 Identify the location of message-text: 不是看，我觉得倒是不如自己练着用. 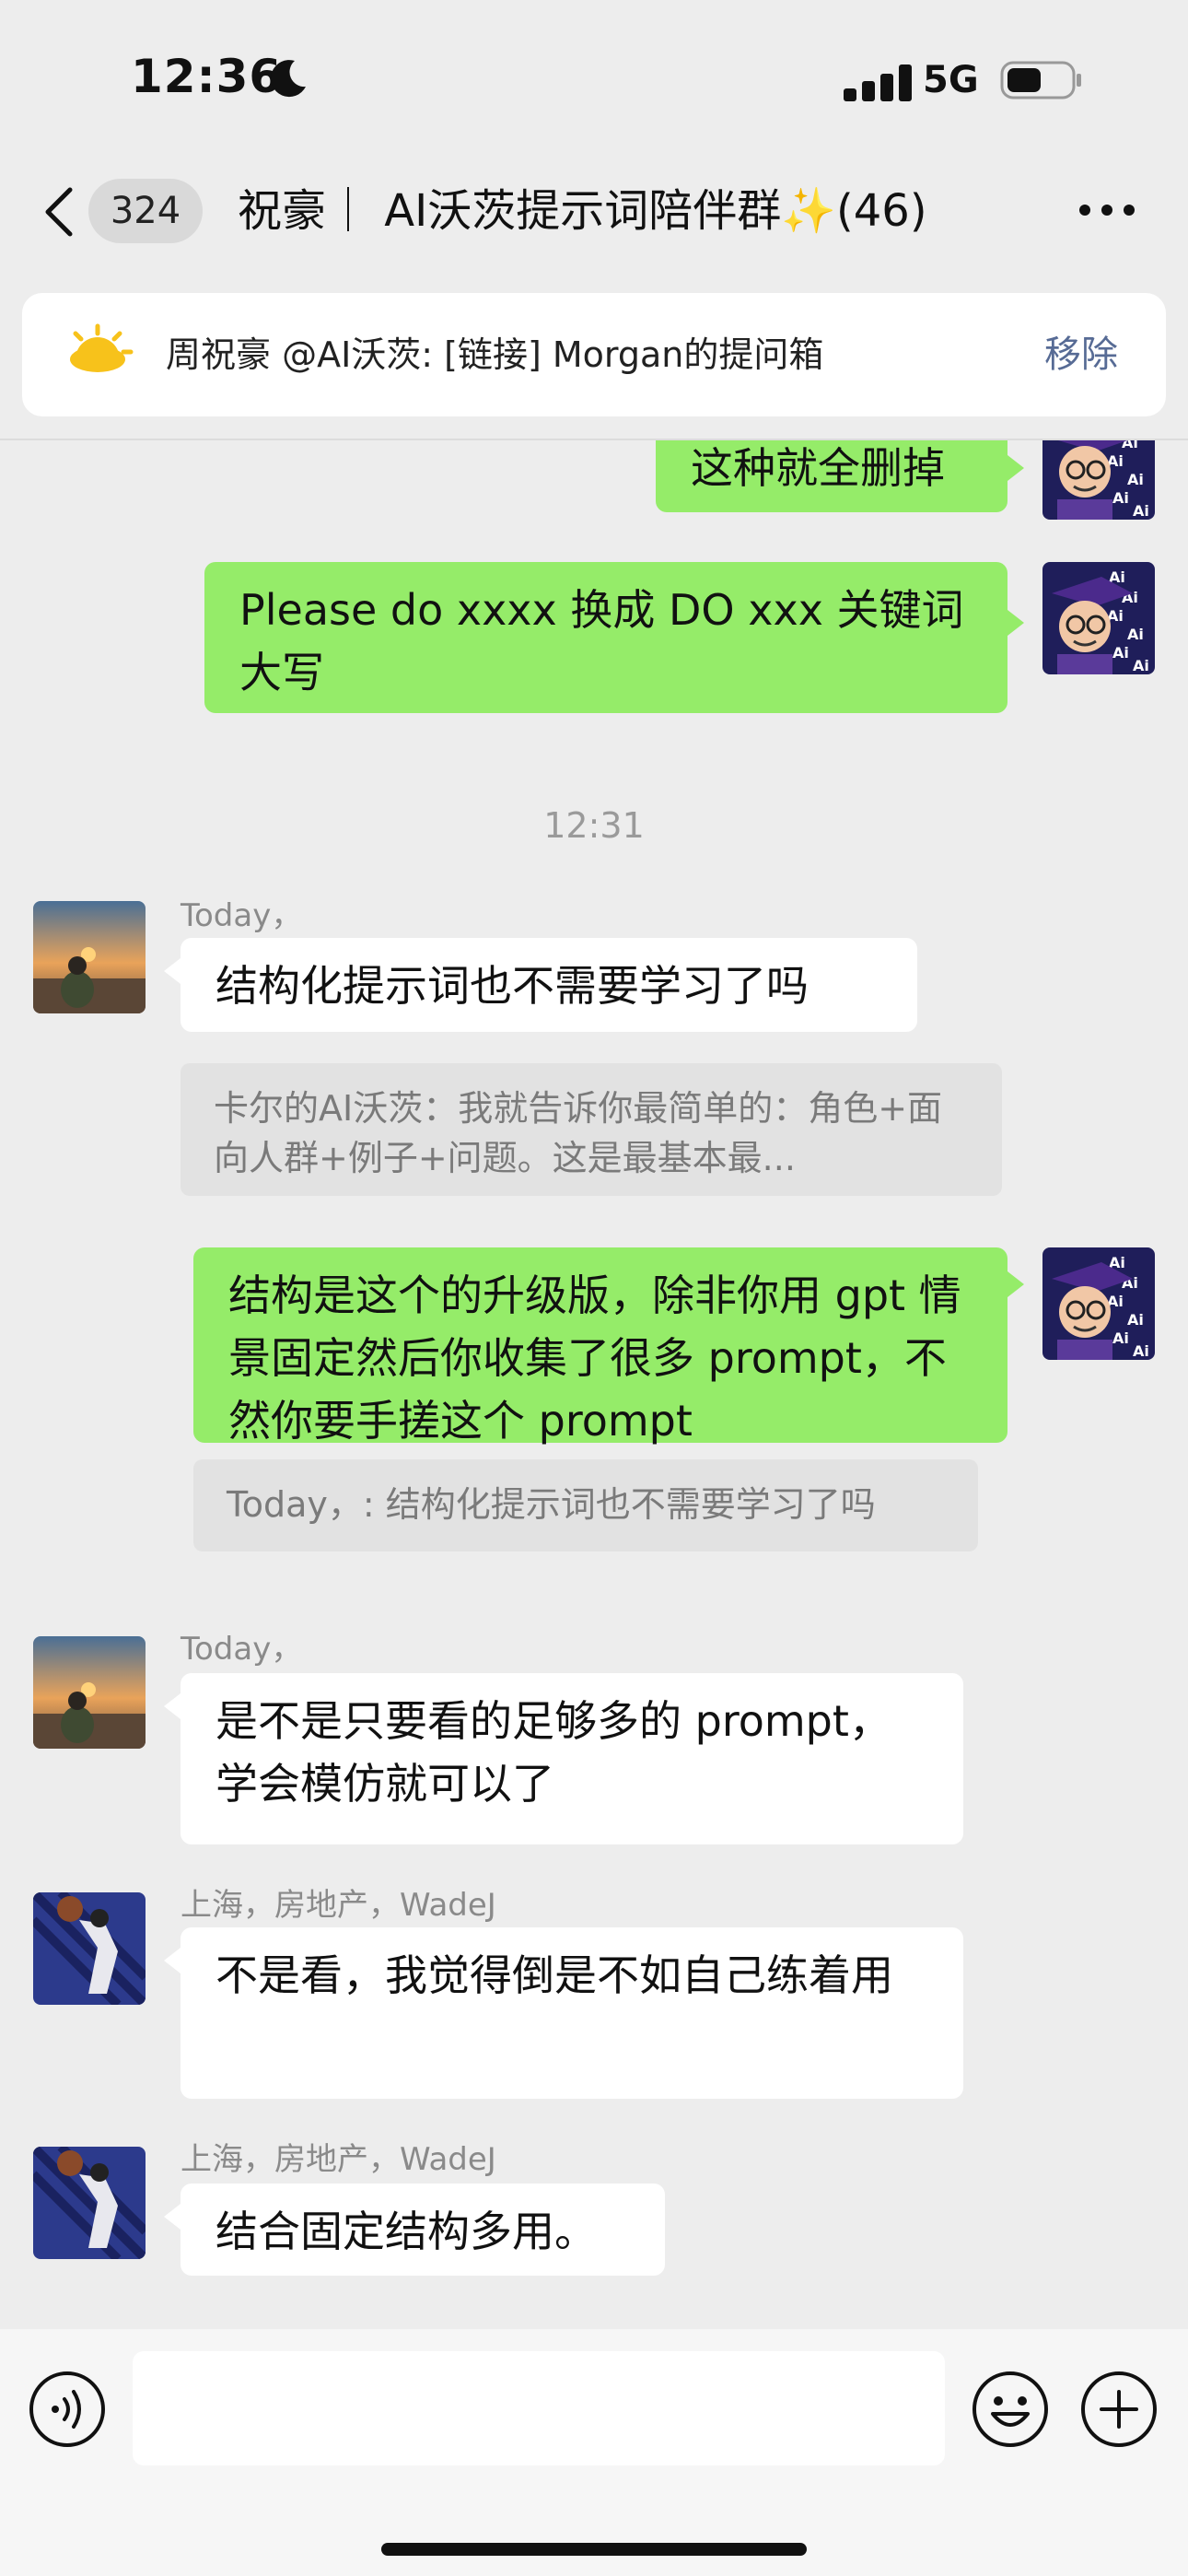
(554, 1975).